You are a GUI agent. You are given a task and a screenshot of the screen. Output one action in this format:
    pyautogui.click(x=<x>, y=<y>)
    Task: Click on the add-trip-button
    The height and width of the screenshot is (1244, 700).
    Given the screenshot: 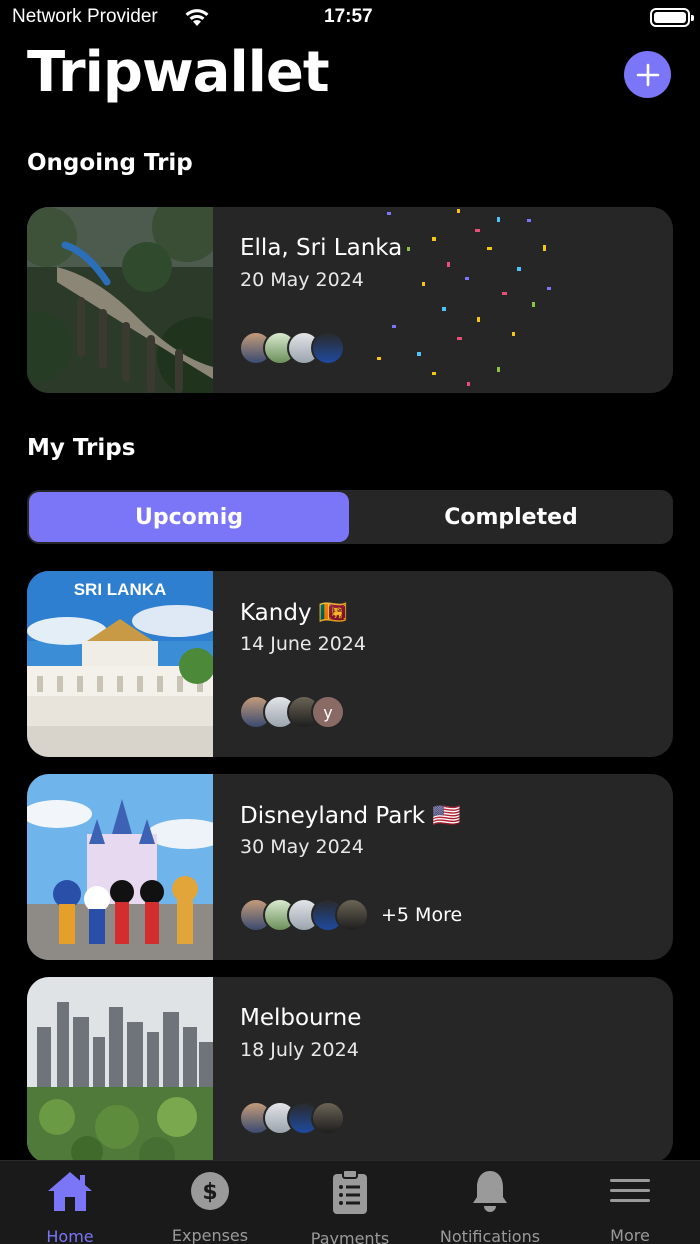 What is the action you would take?
    pyautogui.click(x=647, y=74)
    